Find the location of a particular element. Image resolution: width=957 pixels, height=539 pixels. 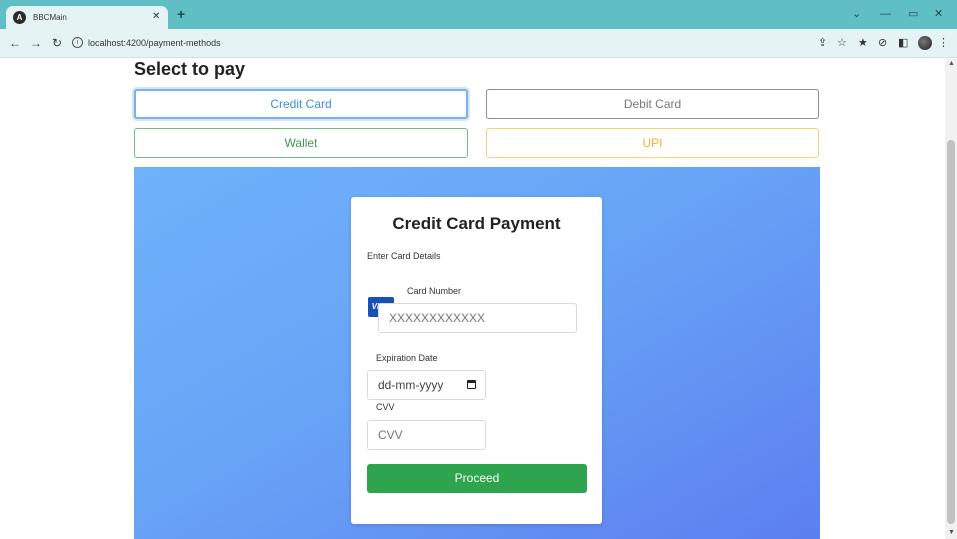

debit-card-button: Debit Card is located at coordinates (652, 104).